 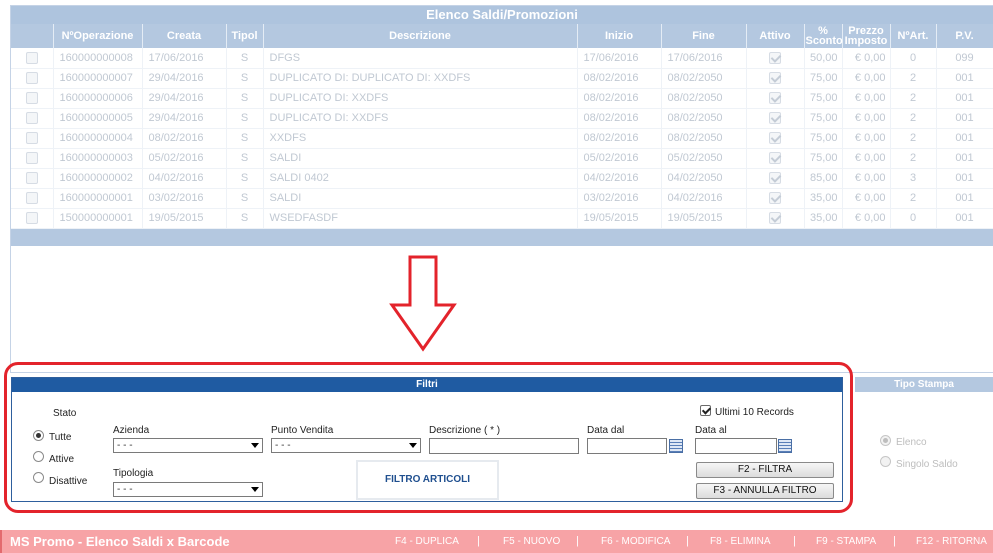 I want to click on attivo-checkbox, so click(x=775, y=198).